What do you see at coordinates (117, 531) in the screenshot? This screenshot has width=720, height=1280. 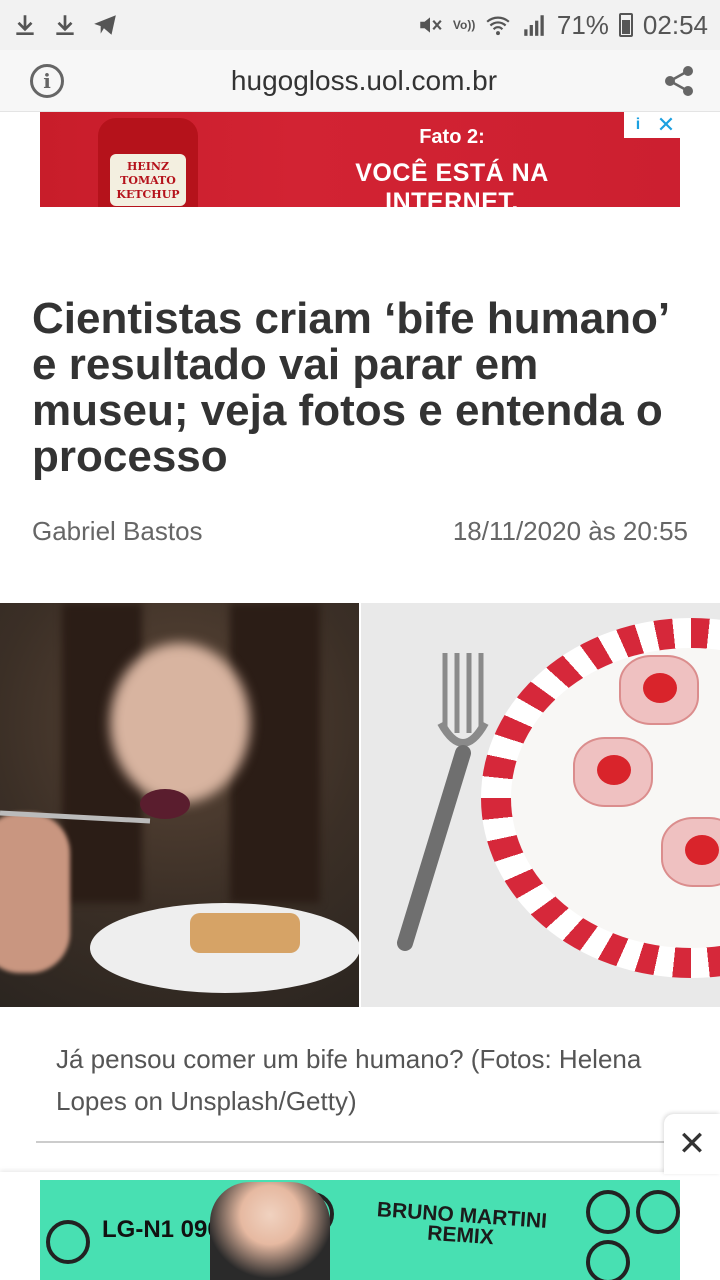 I see `author-name: Gabriel Bastos` at bounding box center [117, 531].